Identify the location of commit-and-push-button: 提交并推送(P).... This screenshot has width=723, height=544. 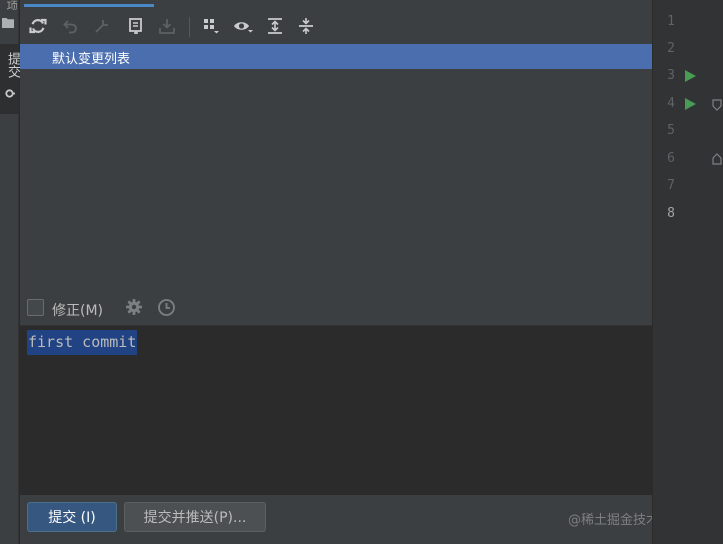
(195, 517).